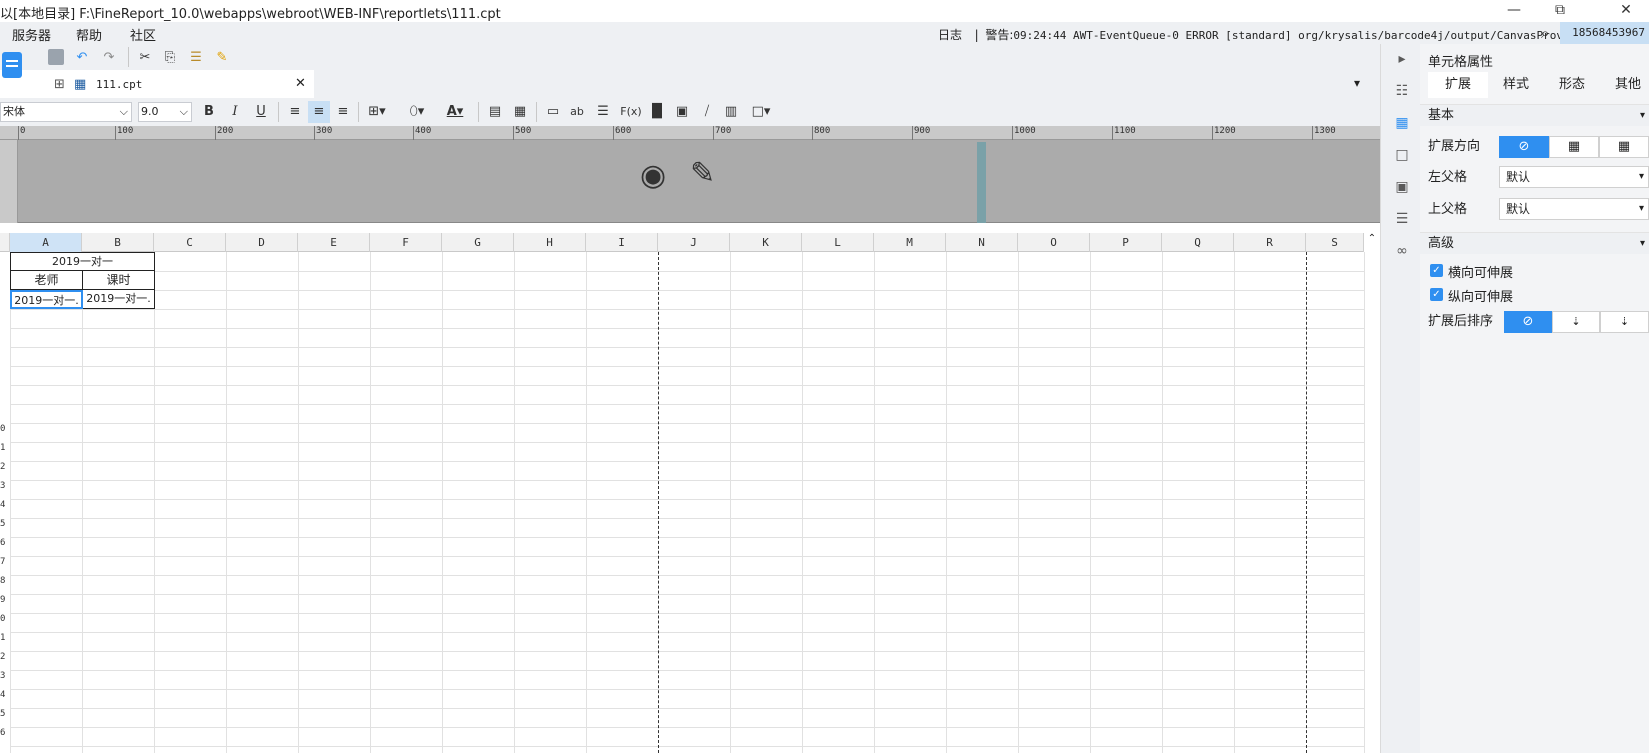 The image size is (1649, 753). What do you see at coordinates (66, 112) in the screenshot?
I see `font-name-select: 宋体 ⌵` at bounding box center [66, 112].